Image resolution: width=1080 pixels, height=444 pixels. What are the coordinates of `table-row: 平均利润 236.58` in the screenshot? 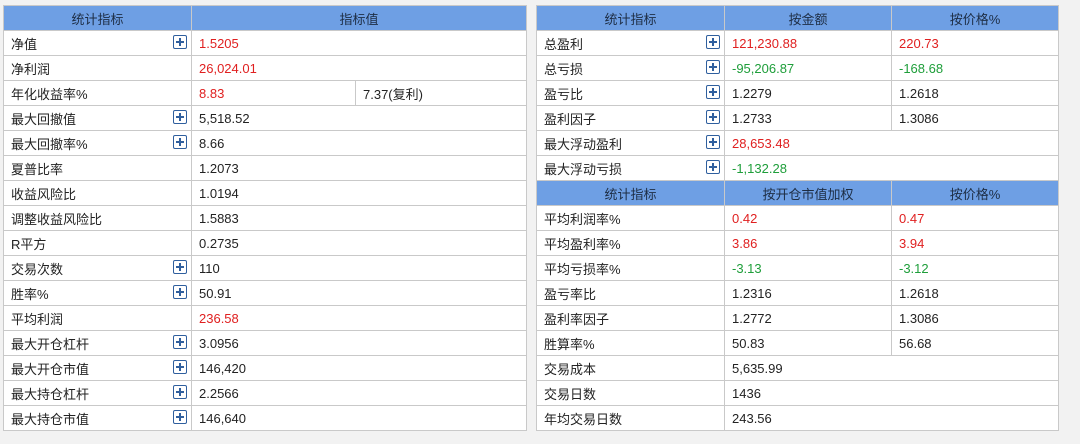 It's located at (265, 318).